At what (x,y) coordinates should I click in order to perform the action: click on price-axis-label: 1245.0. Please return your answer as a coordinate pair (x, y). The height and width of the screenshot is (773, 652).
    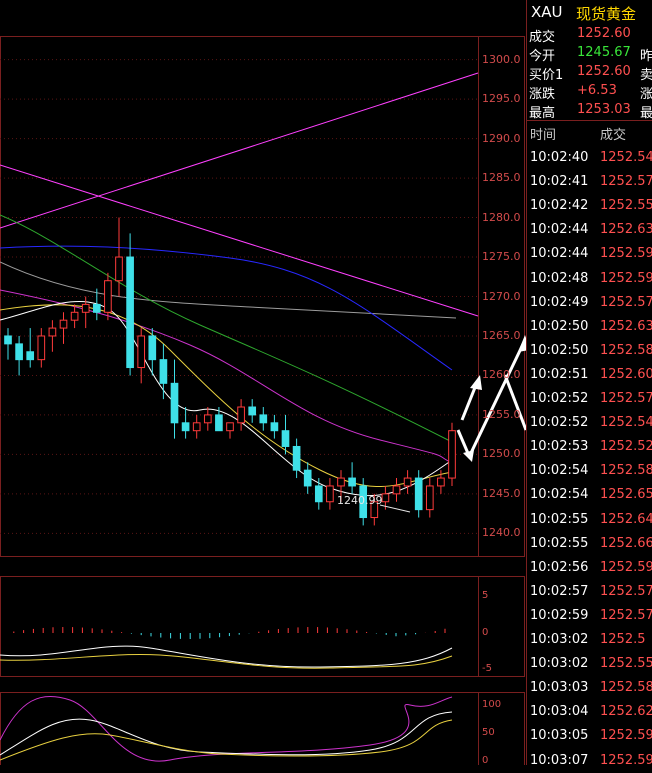
    Looking at the image, I should click on (501, 493).